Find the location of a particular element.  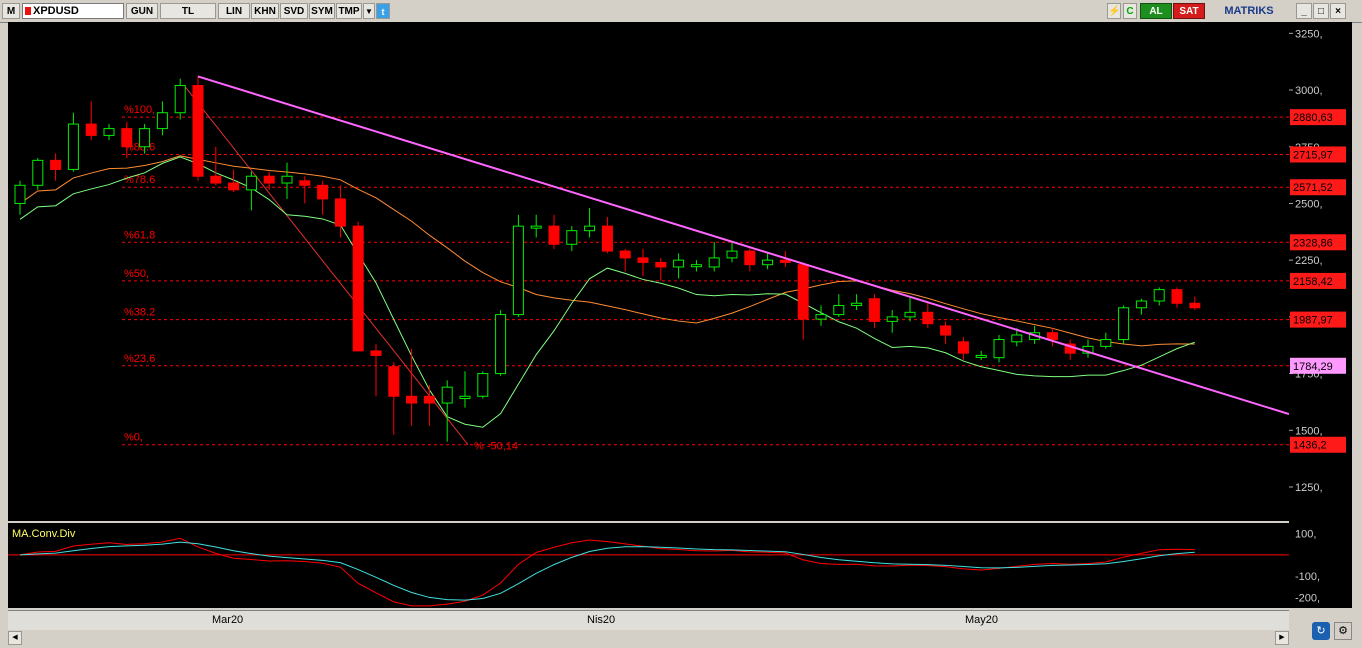

scroll-left-arrow-icon: ◀ is located at coordinates (15, 638).